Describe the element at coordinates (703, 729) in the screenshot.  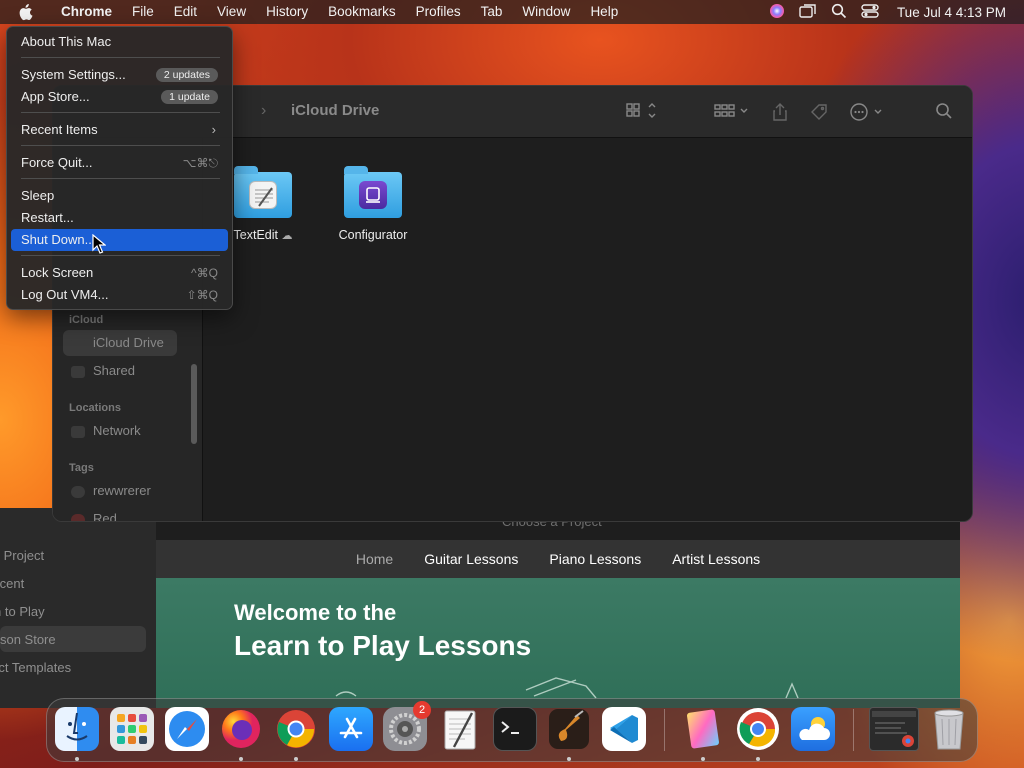
I see `preview-dock-icon` at that location.